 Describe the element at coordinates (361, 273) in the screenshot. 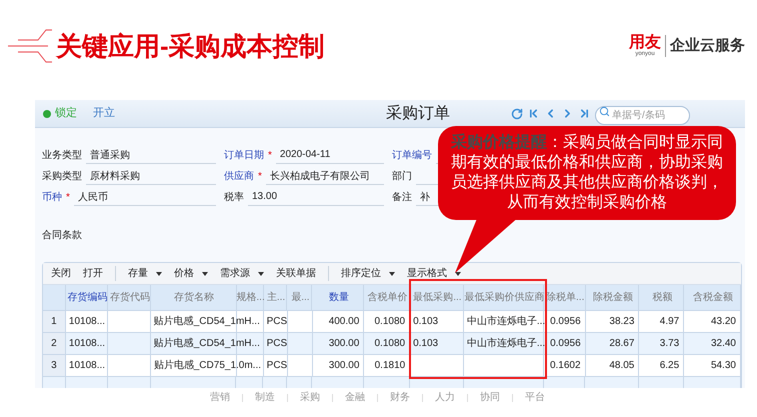

I see `toolbar-button: 排序定位` at that location.